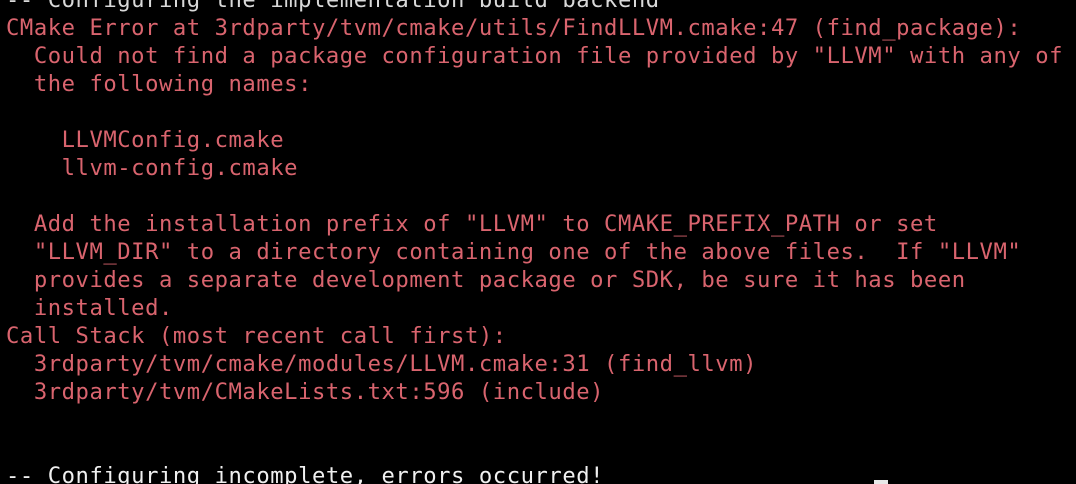  What do you see at coordinates (881, 482) in the screenshot?
I see `terminal-cursor` at bounding box center [881, 482].